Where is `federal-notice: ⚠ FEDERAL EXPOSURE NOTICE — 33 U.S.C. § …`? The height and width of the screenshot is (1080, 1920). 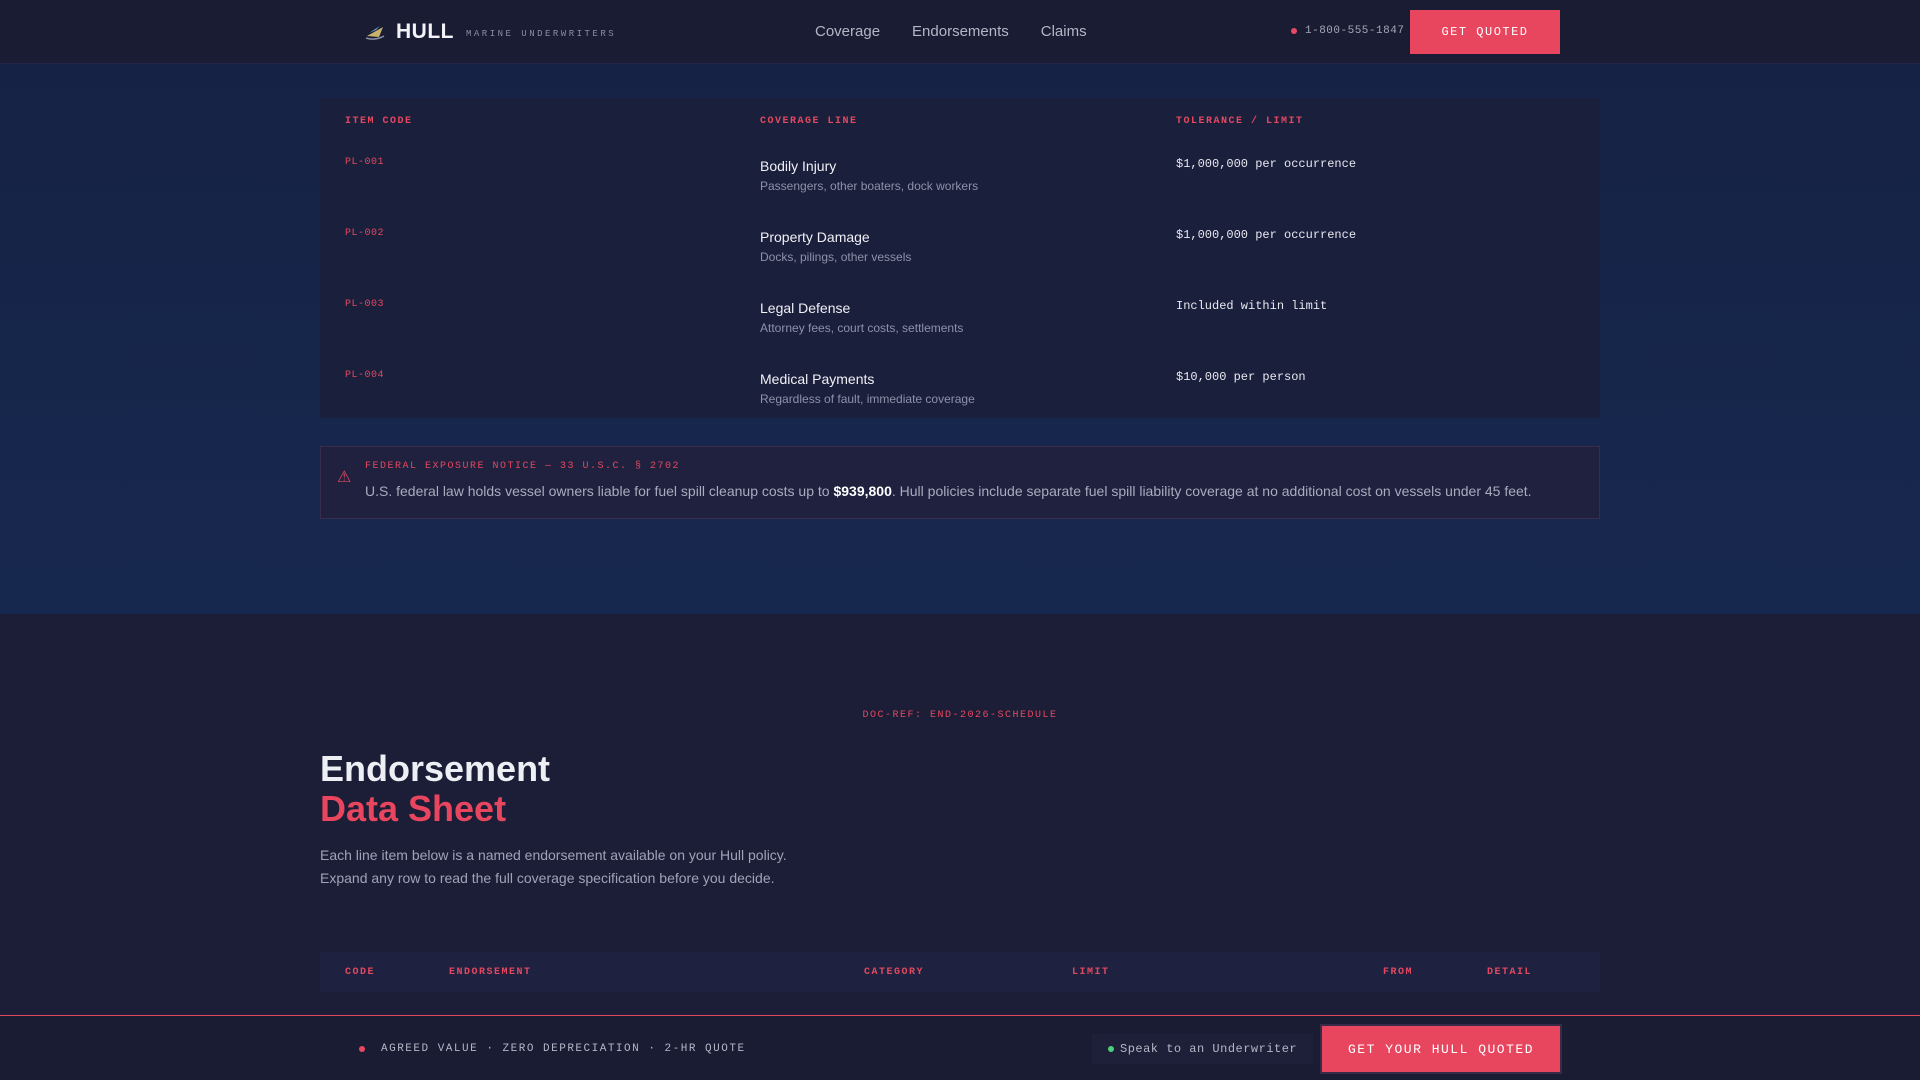
federal-notice: ⚠ FEDERAL EXPOSURE NOTICE — 33 U.S.C. § … is located at coordinates (960, 482).